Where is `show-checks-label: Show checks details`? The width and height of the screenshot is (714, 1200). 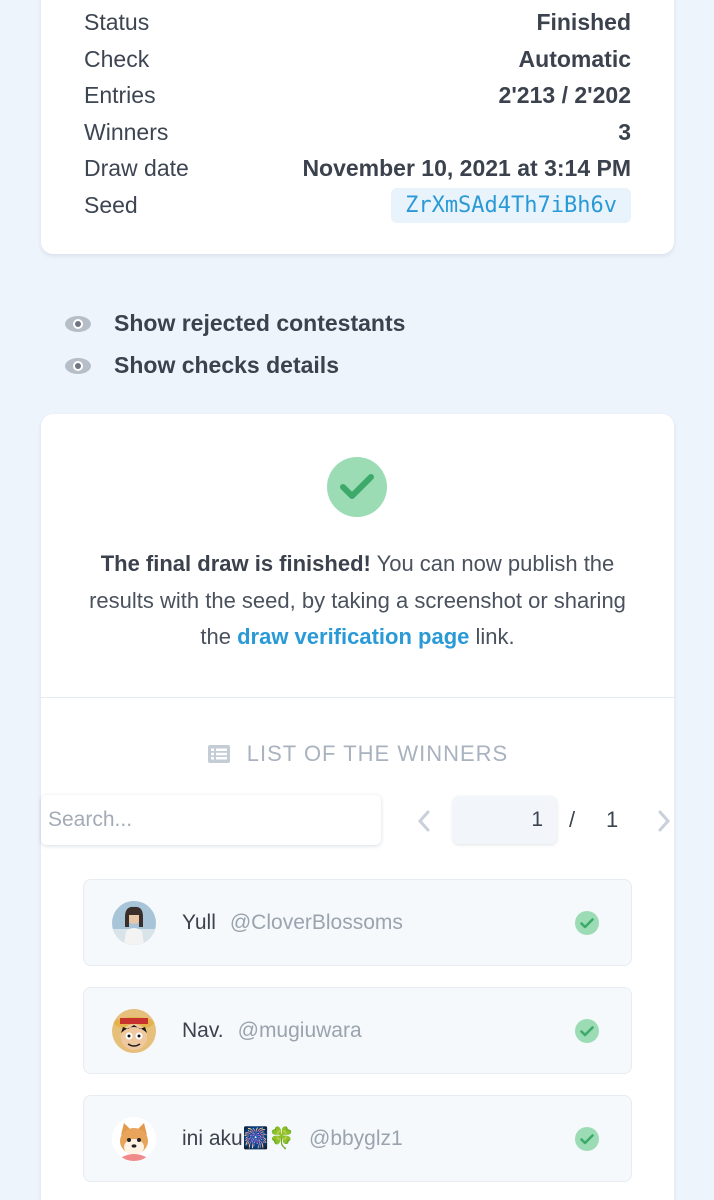
show-checks-label: Show checks details is located at coordinates (226, 365).